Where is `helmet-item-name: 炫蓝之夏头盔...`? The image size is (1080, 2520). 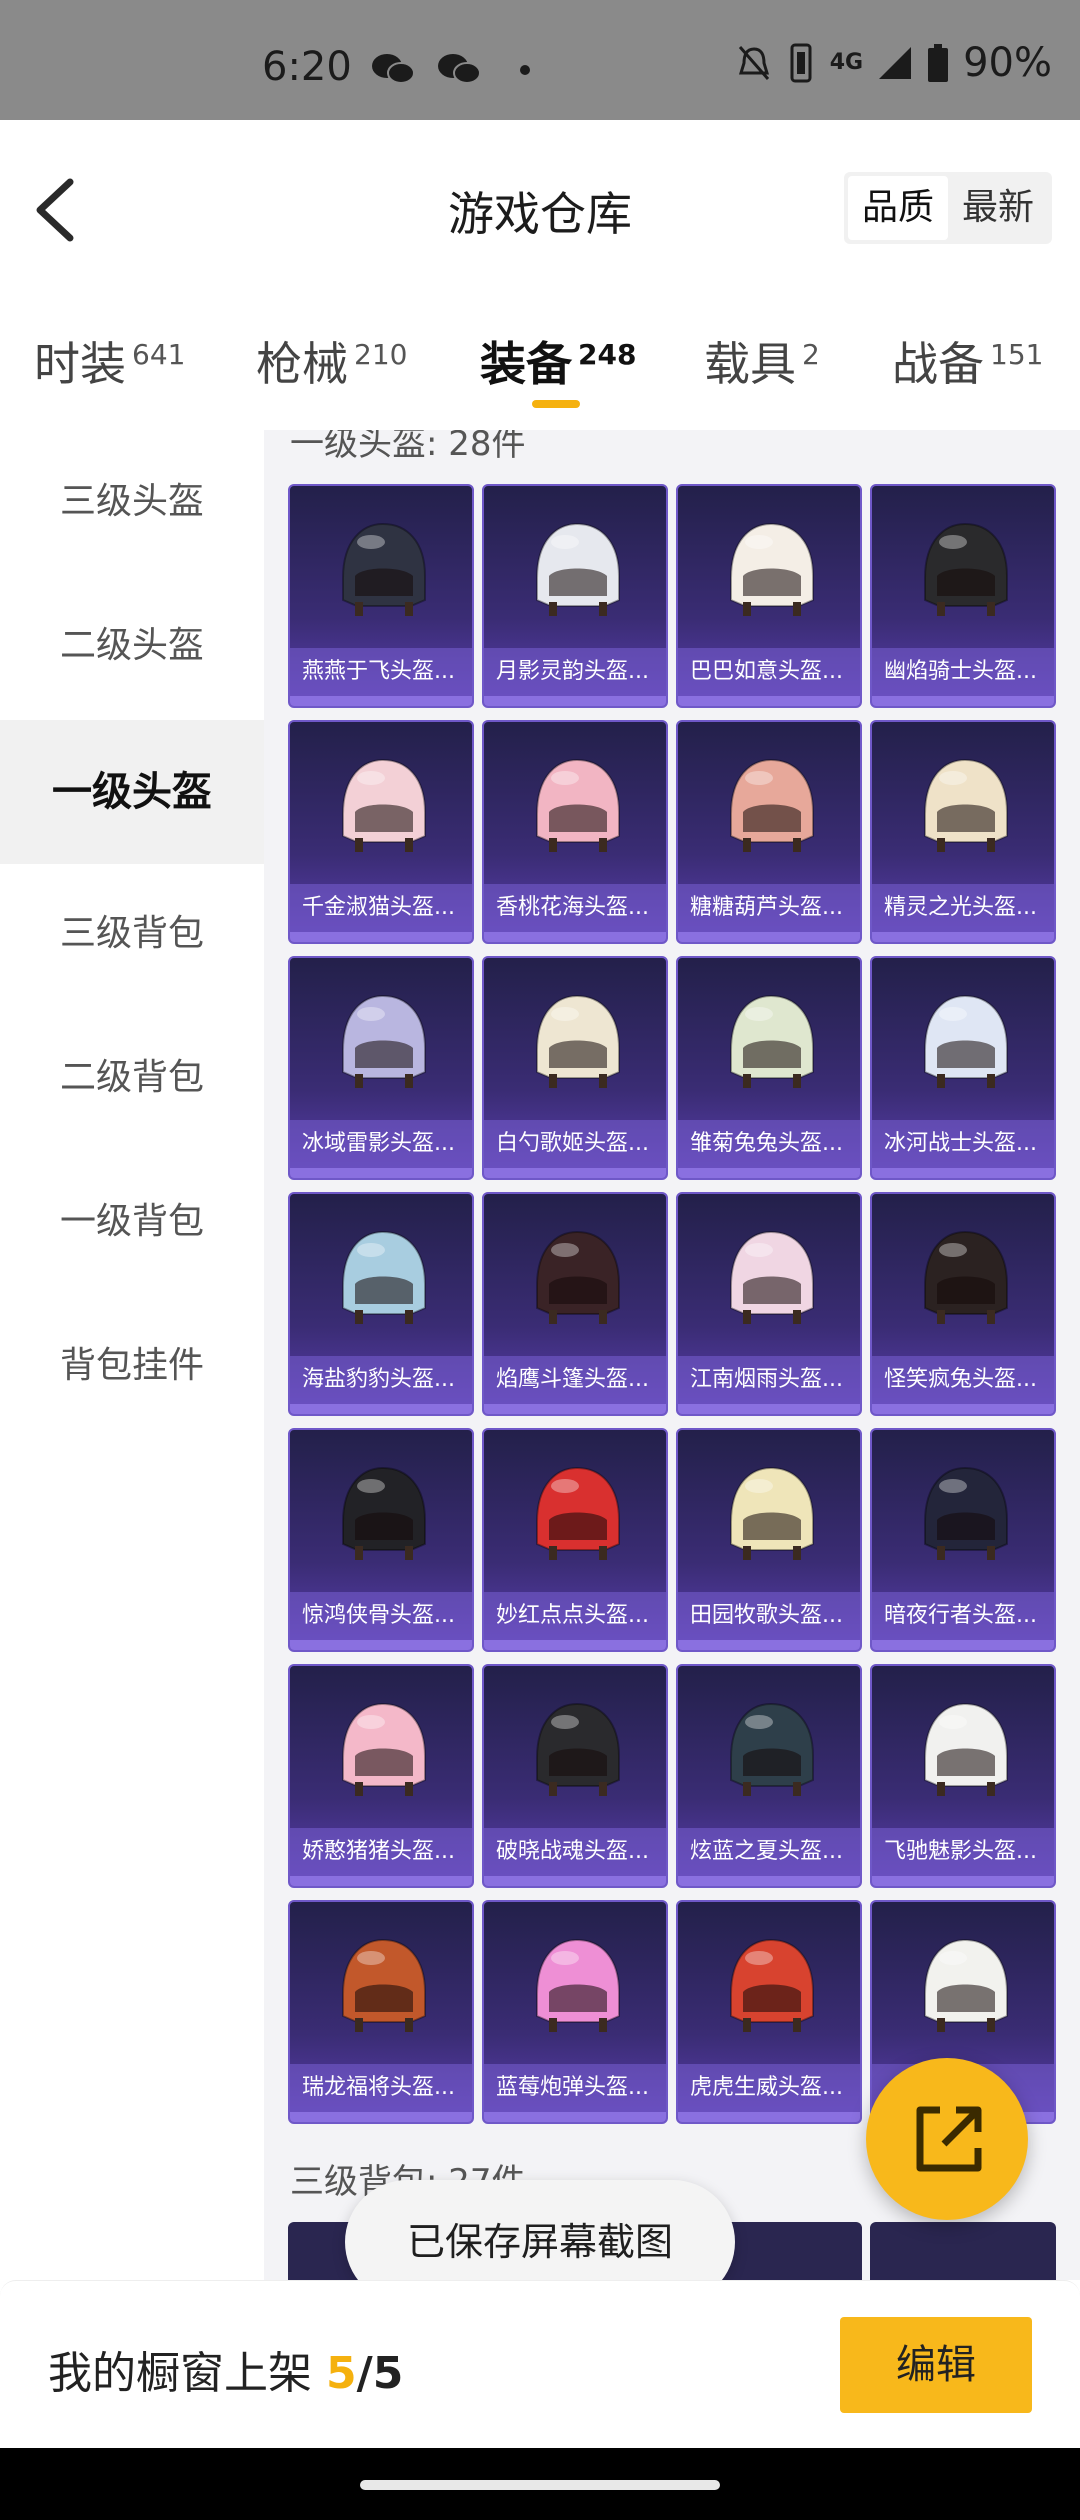 helmet-item-name: 炫蓝之夏头盔... is located at coordinates (769, 1852).